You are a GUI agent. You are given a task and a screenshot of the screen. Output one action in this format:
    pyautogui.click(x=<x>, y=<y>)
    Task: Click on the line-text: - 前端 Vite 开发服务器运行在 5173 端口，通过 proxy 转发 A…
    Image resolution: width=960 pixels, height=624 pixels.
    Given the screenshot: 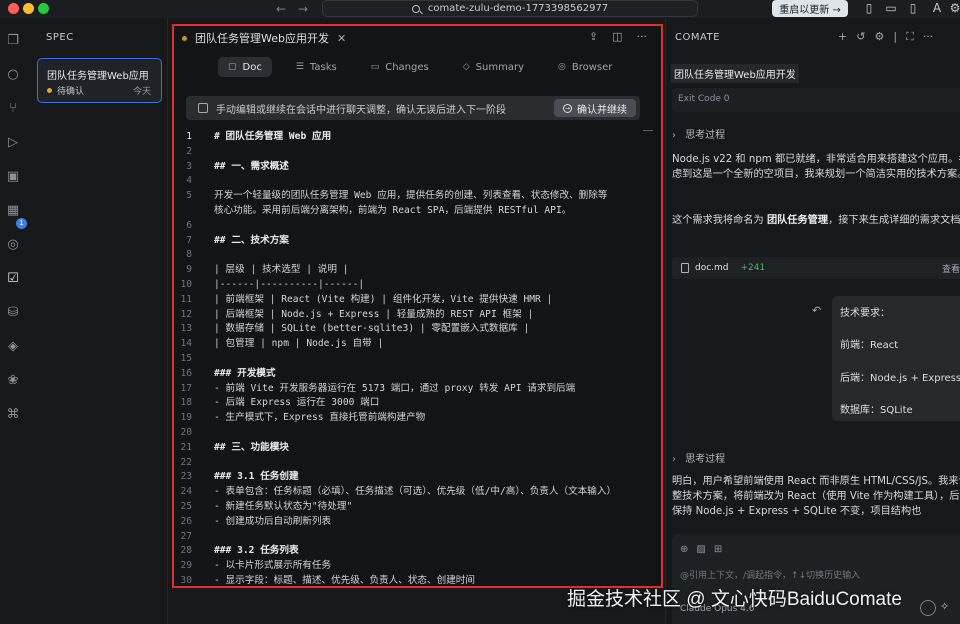 What is the action you would take?
    pyautogui.click(x=395, y=388)
    